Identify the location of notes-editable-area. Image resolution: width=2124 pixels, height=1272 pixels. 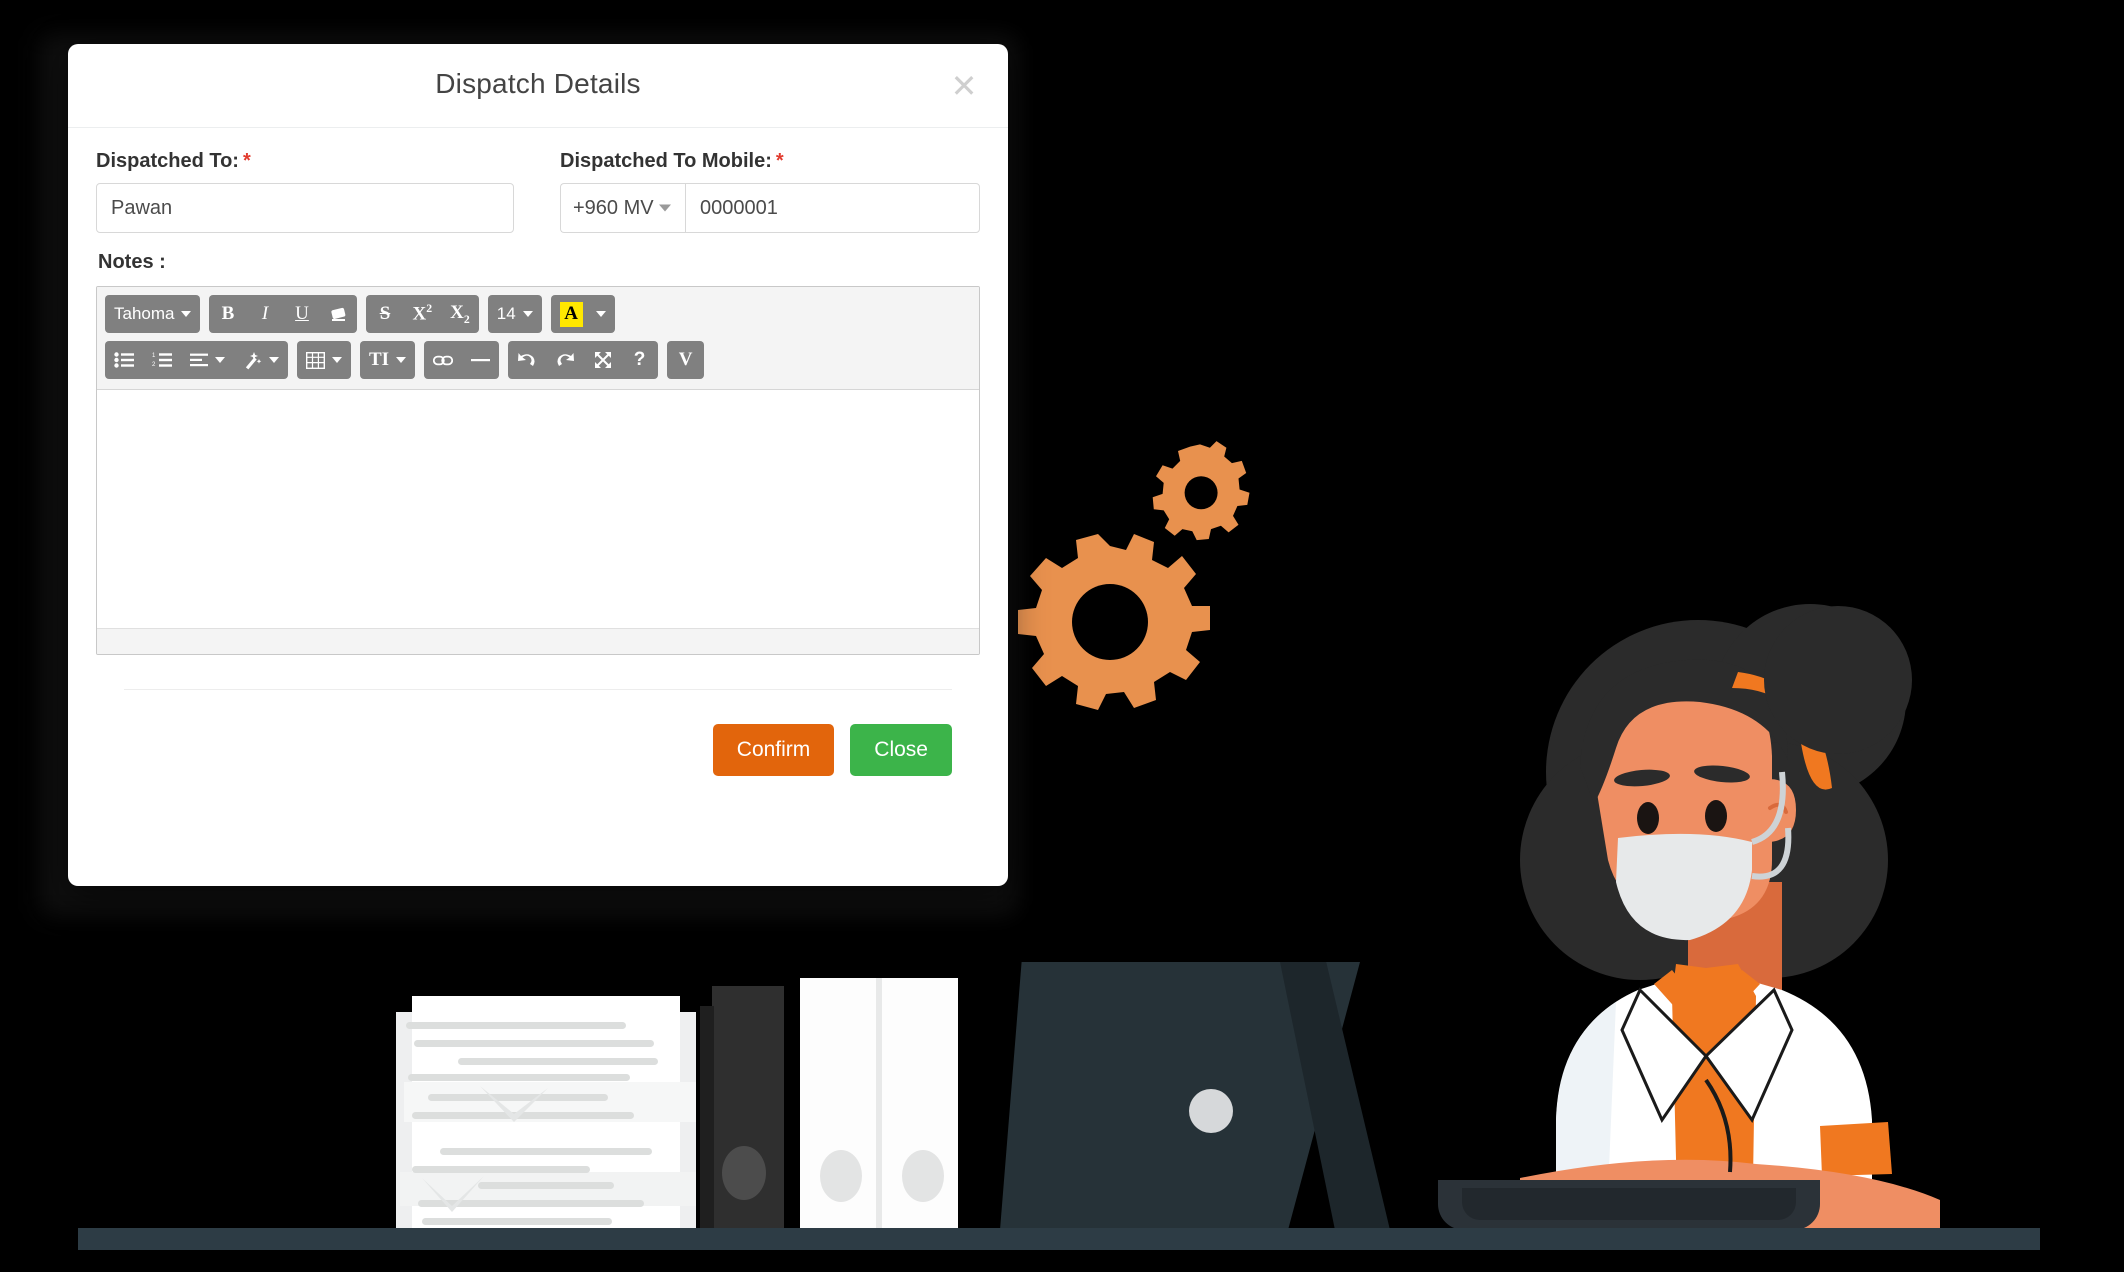
(538, 509).